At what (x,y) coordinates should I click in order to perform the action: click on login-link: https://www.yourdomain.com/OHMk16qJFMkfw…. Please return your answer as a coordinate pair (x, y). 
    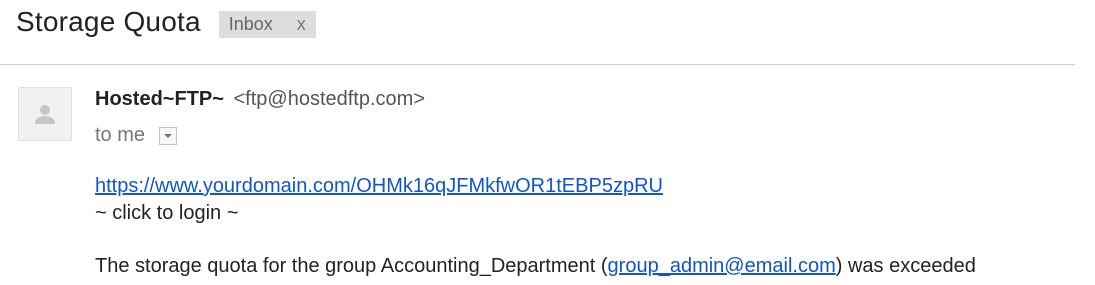
    Looking at the image, I should click on (379, 186).